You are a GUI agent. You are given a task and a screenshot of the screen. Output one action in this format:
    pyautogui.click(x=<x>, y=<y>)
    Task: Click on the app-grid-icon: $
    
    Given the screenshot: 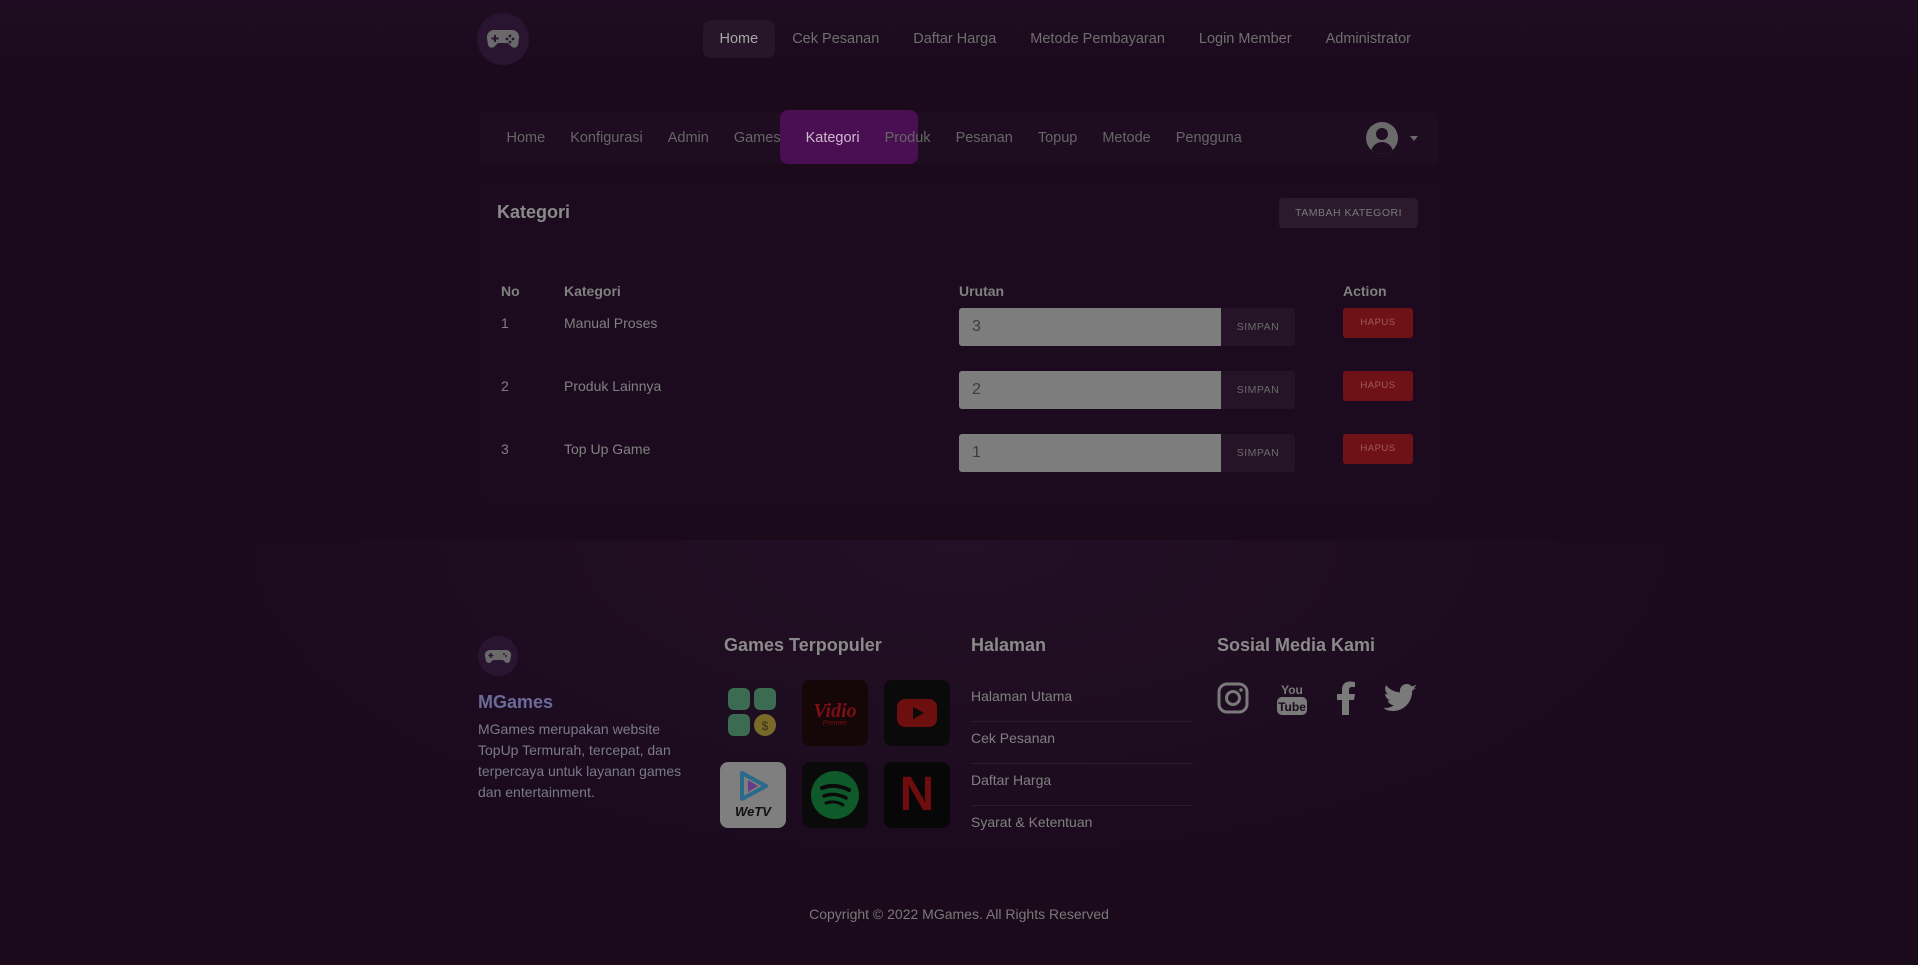 What is the action you would take?
    pyautogui.click(x=753, y=713)
    